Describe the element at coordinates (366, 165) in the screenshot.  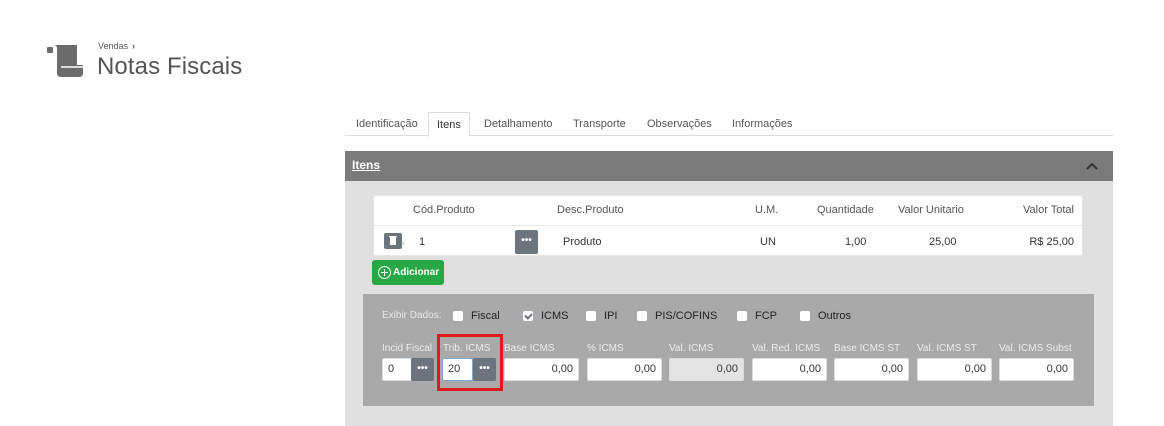
I see `panel-title: Itens` at that location.